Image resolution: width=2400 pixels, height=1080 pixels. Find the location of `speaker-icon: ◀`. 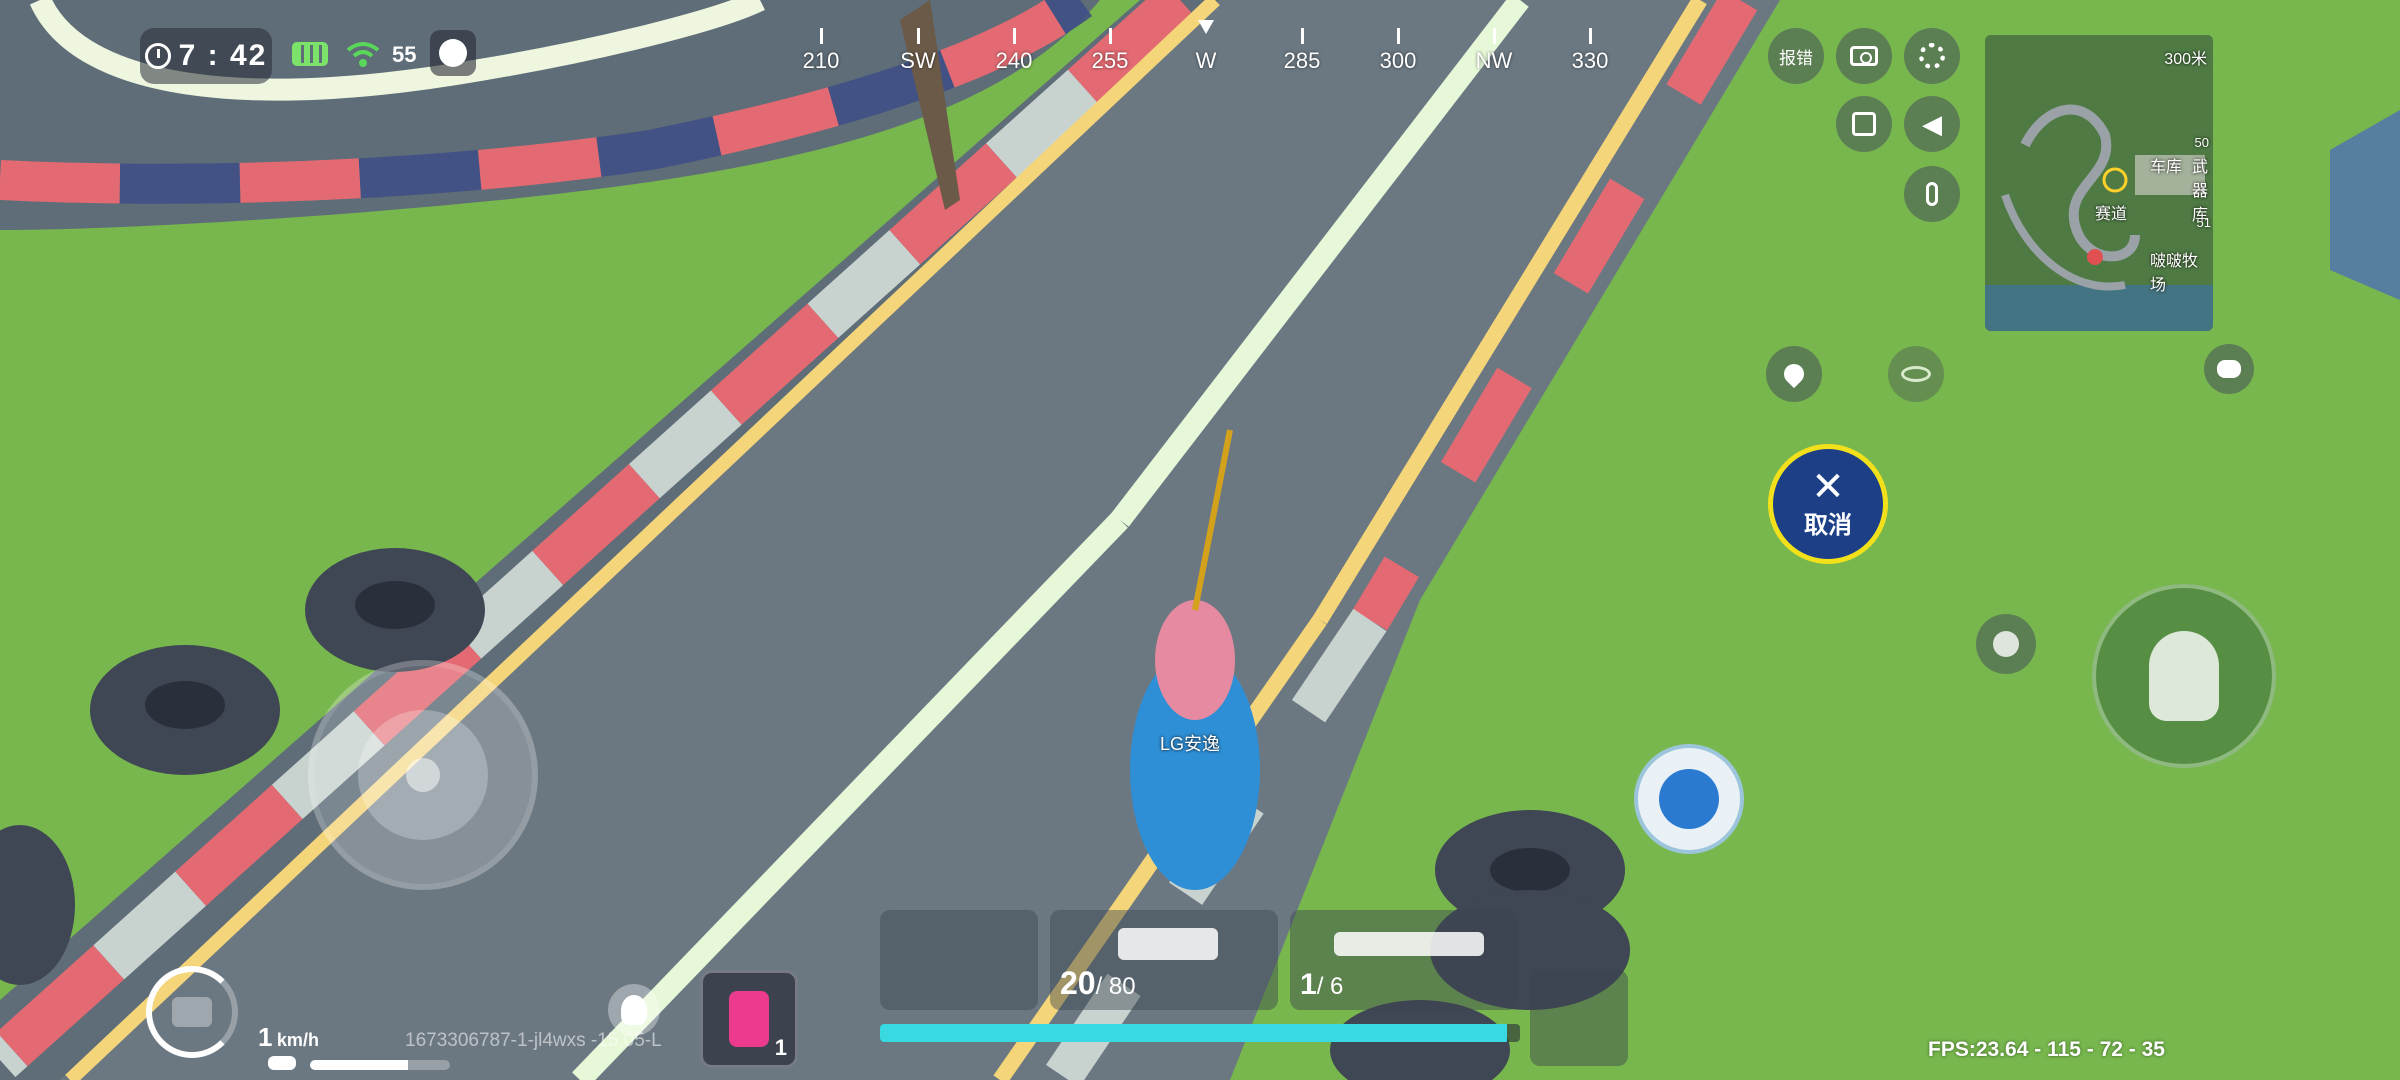

speaker-icon: ◀ is located at coordinates (1932, 124).